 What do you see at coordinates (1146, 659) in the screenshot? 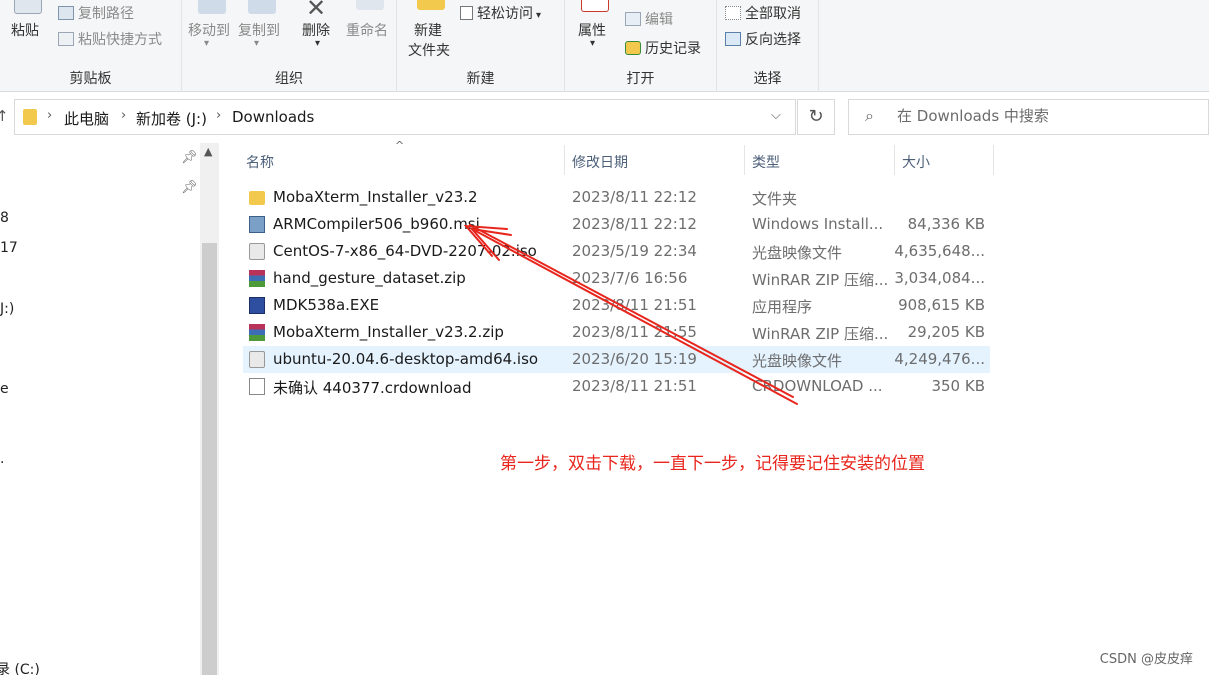
I see `watermark: CSDN @皮皮痒` at bounding box center [1146, 659].